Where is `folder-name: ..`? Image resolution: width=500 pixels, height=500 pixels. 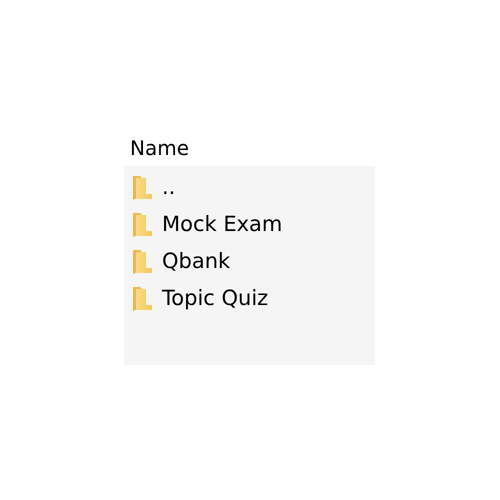 folder-name: .. is located at coordinates (169, 186).